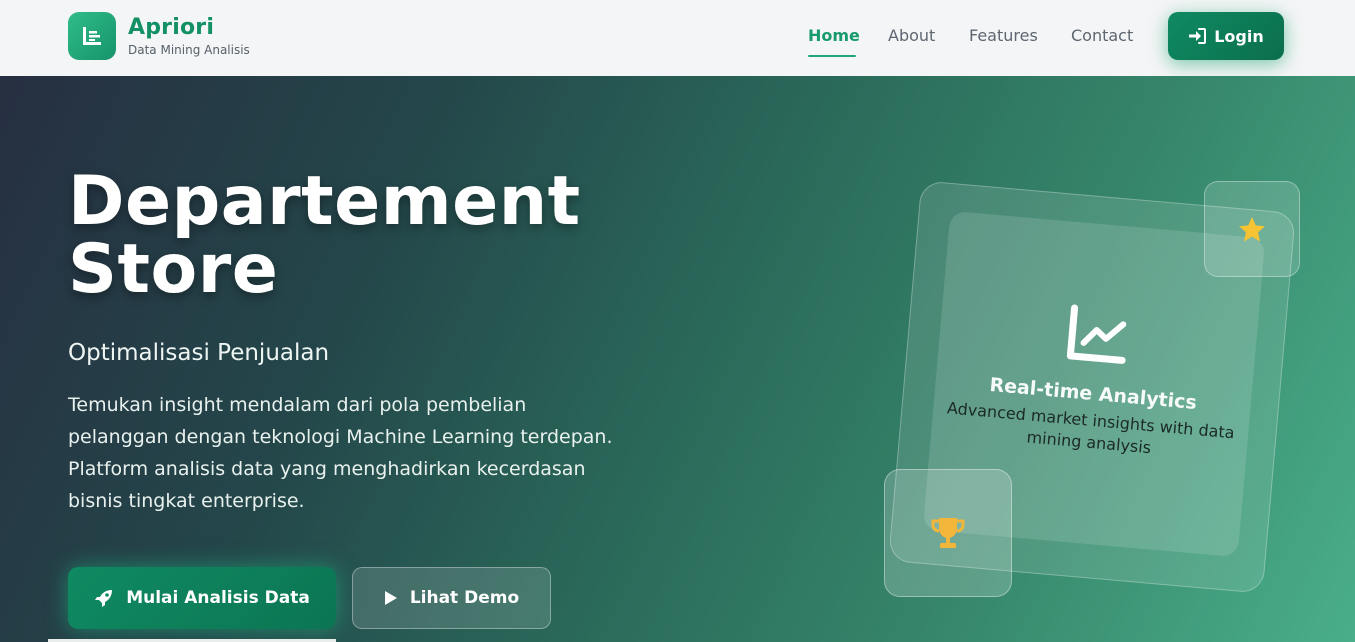  I want to click on nav-menu: Home About Features Contact, so click(677, 38).